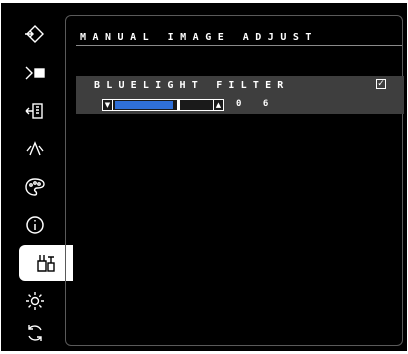 The height and width of the screenshot is (354, 408). I want to click on viewmode-icon, so click(34, 111).